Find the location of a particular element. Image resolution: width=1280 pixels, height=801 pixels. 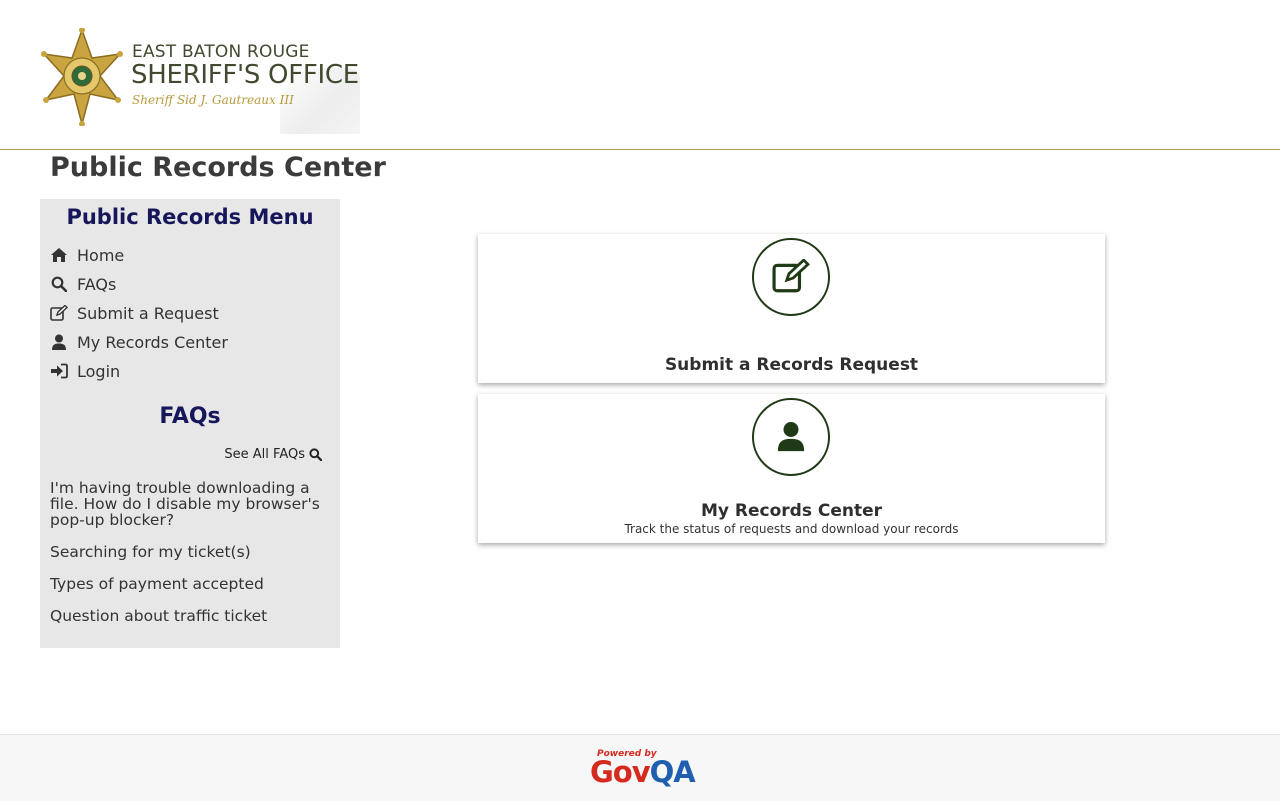

submit-records-request-card: Submit a Records Request is located at coordinates (791, 308).